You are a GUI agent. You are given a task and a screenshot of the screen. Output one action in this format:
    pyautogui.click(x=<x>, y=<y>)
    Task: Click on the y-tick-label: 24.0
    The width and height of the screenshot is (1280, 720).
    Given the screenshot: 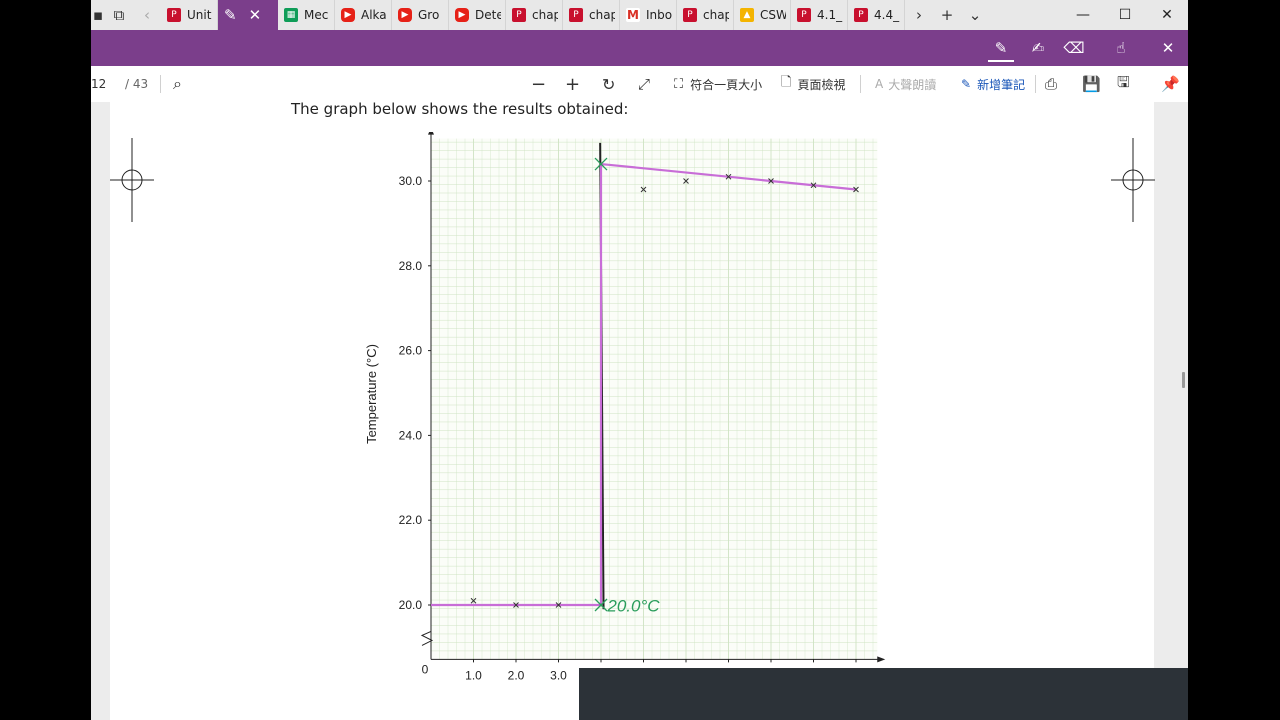 What is the action you would take?
    pyautogui.click(x=411, y=435)
    